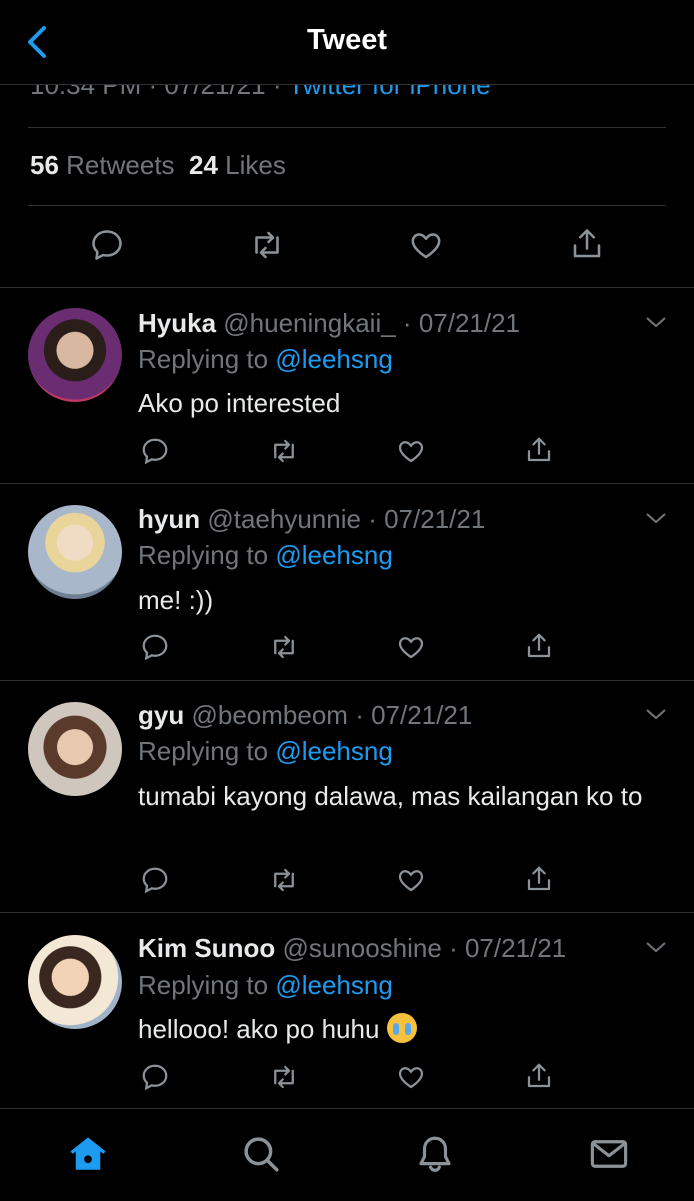 This screenshot has width=694, height=1201. What do you see at coordinates (176, 600) in the screenshot?
I see `reply-text: me! :))` at bounding box center [176, 600].